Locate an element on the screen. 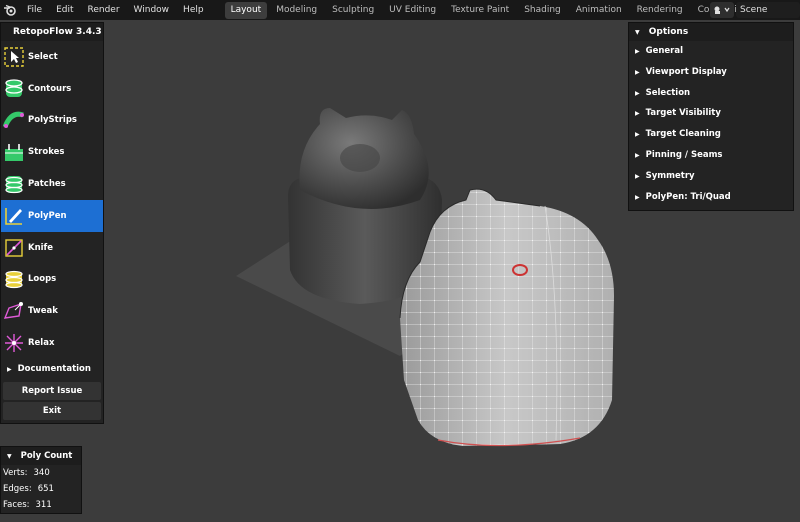 The height and width of the screenshot is (522, 800). option-target-cleaning: ▶ Target Cleaning is located at coordinates (711, 134).